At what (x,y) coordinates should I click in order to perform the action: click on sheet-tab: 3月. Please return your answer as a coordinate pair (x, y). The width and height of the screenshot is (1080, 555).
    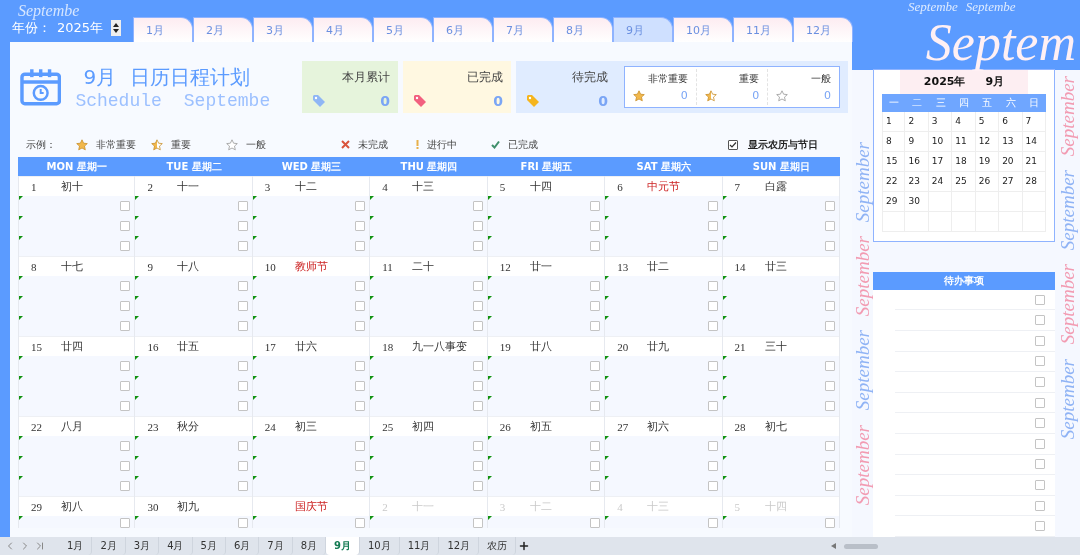
    Looking at the image, I should click on (142, 546).